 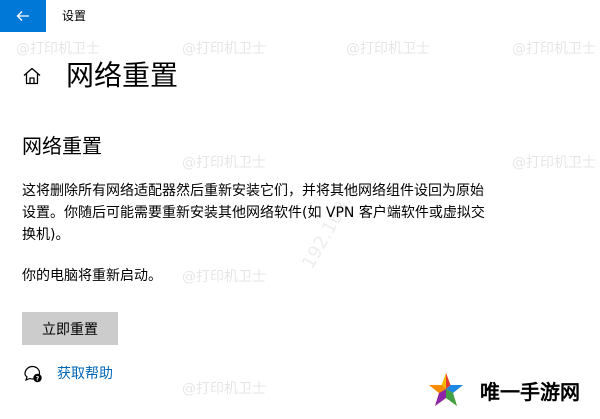 I want to click on help-chat-icon: ?, so click(x=33, y=373).